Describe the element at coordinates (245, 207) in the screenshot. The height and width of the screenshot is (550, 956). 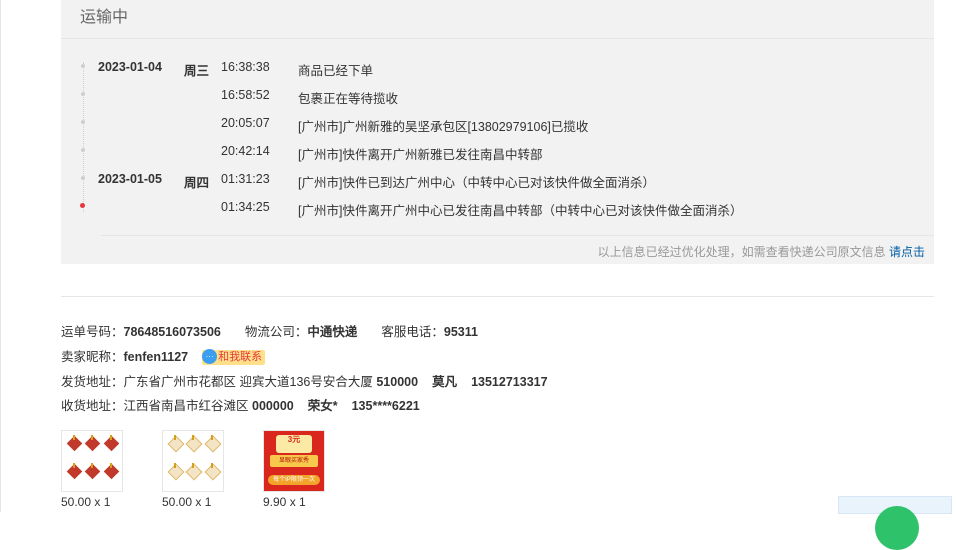
I see `event-time: 01:34:25` at that location.